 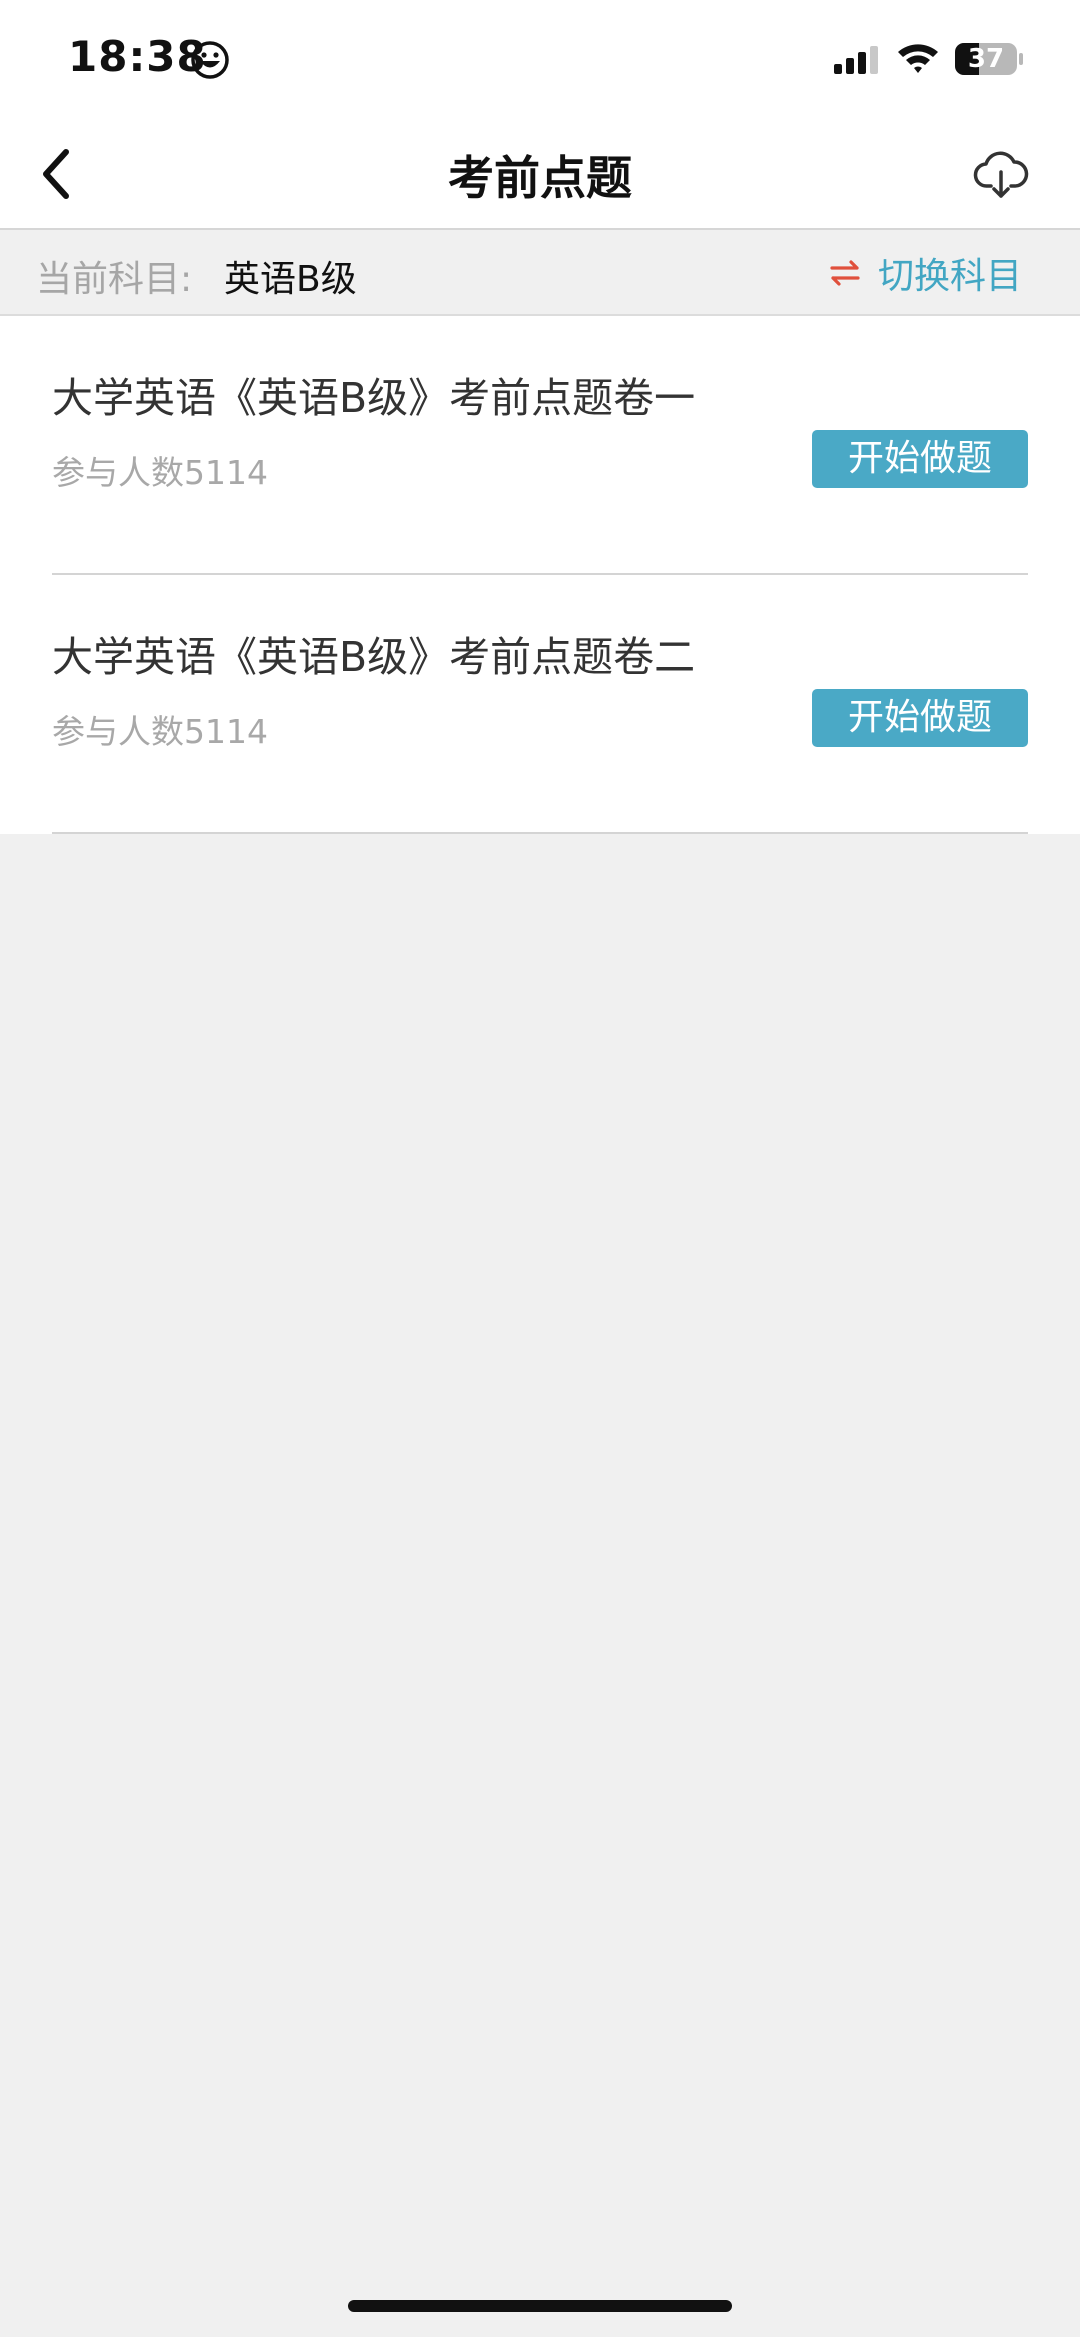 What do you see at coordinates (540, 445) in the screenshot?
I see `list-item: 大学英语《英语B级》考前点题卷一 参与人数5114 开始做题` at bounding box center [540, 445].